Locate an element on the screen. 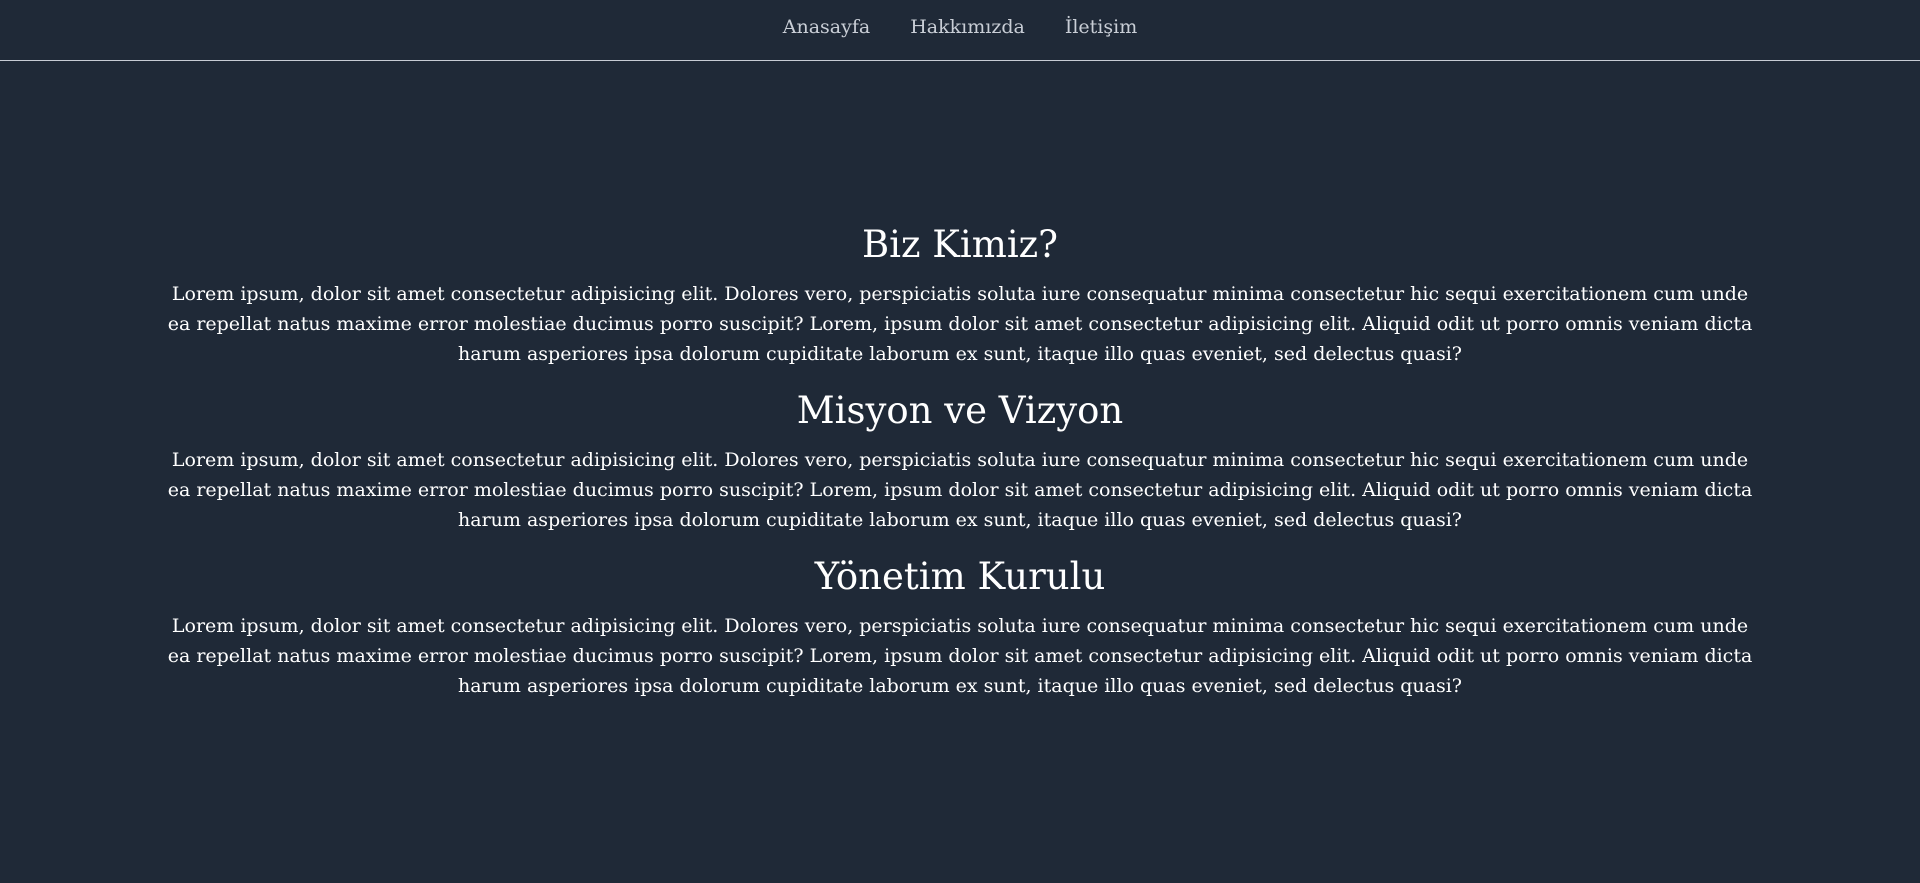  nav-link-contact: İletişim is located at coordinates (1101, 27).